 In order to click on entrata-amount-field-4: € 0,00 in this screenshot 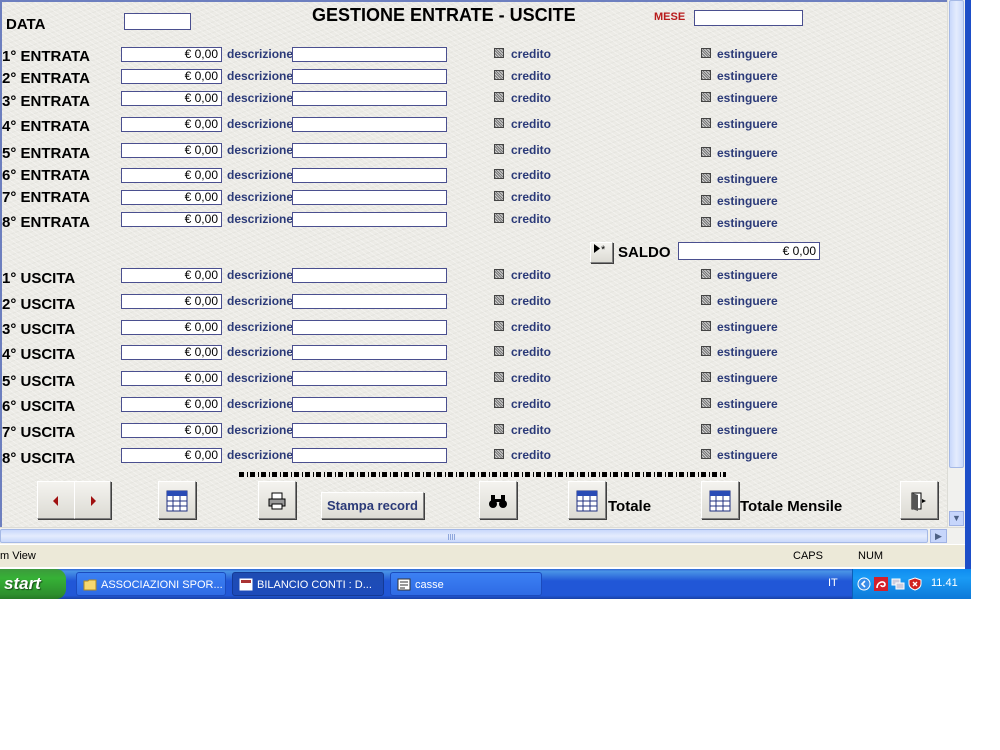, I will do `click(171, 124)`.